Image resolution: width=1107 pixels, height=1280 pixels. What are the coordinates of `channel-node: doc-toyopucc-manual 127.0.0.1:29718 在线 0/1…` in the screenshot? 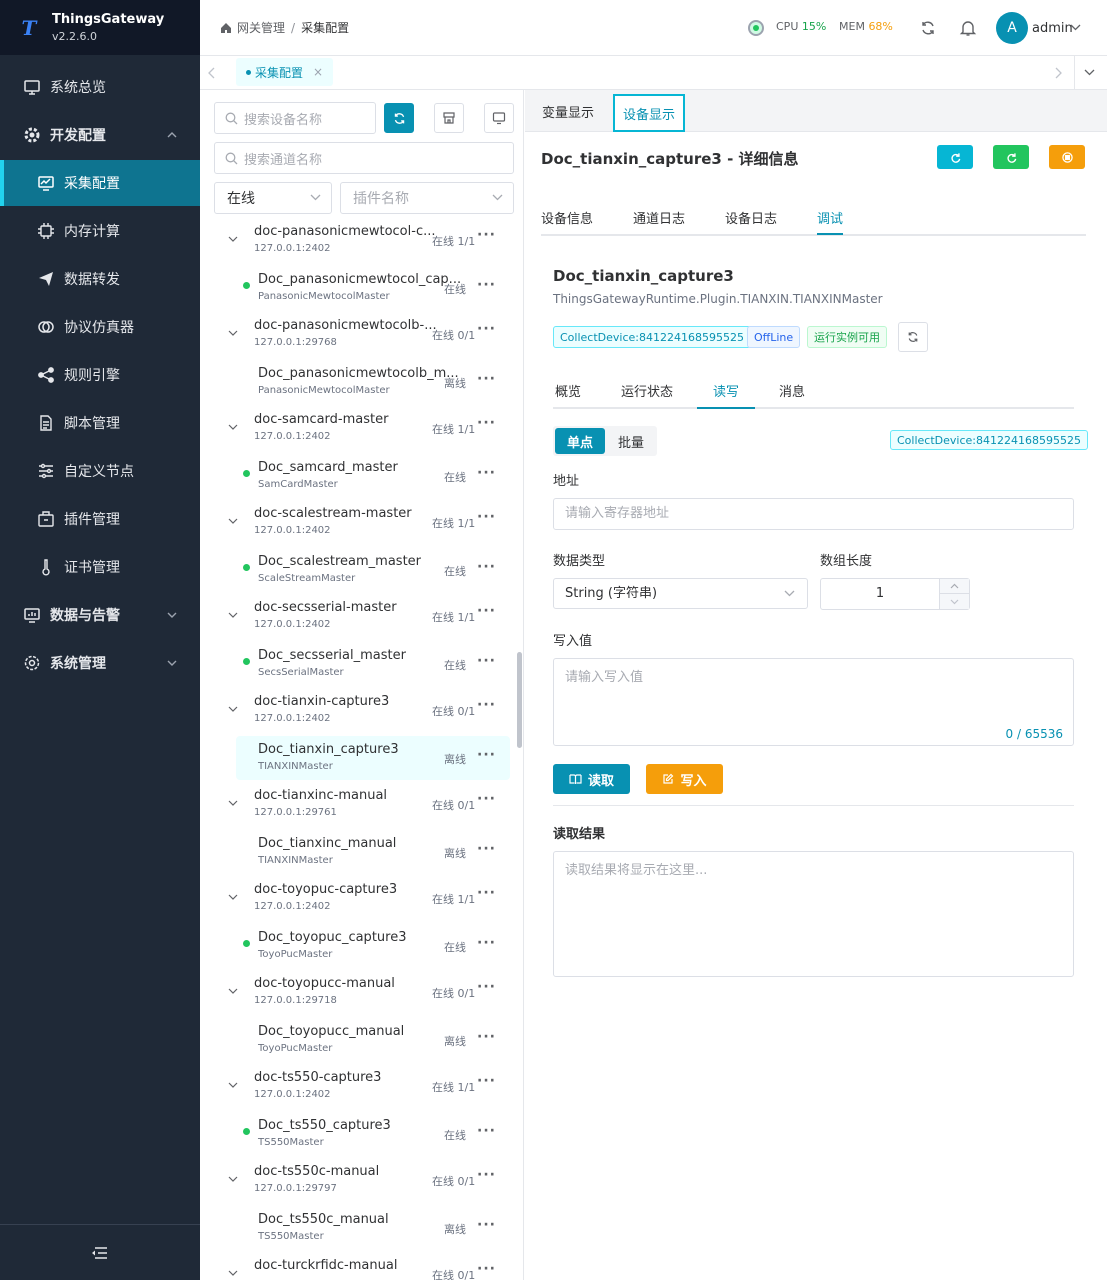 It's located at (361, 997).